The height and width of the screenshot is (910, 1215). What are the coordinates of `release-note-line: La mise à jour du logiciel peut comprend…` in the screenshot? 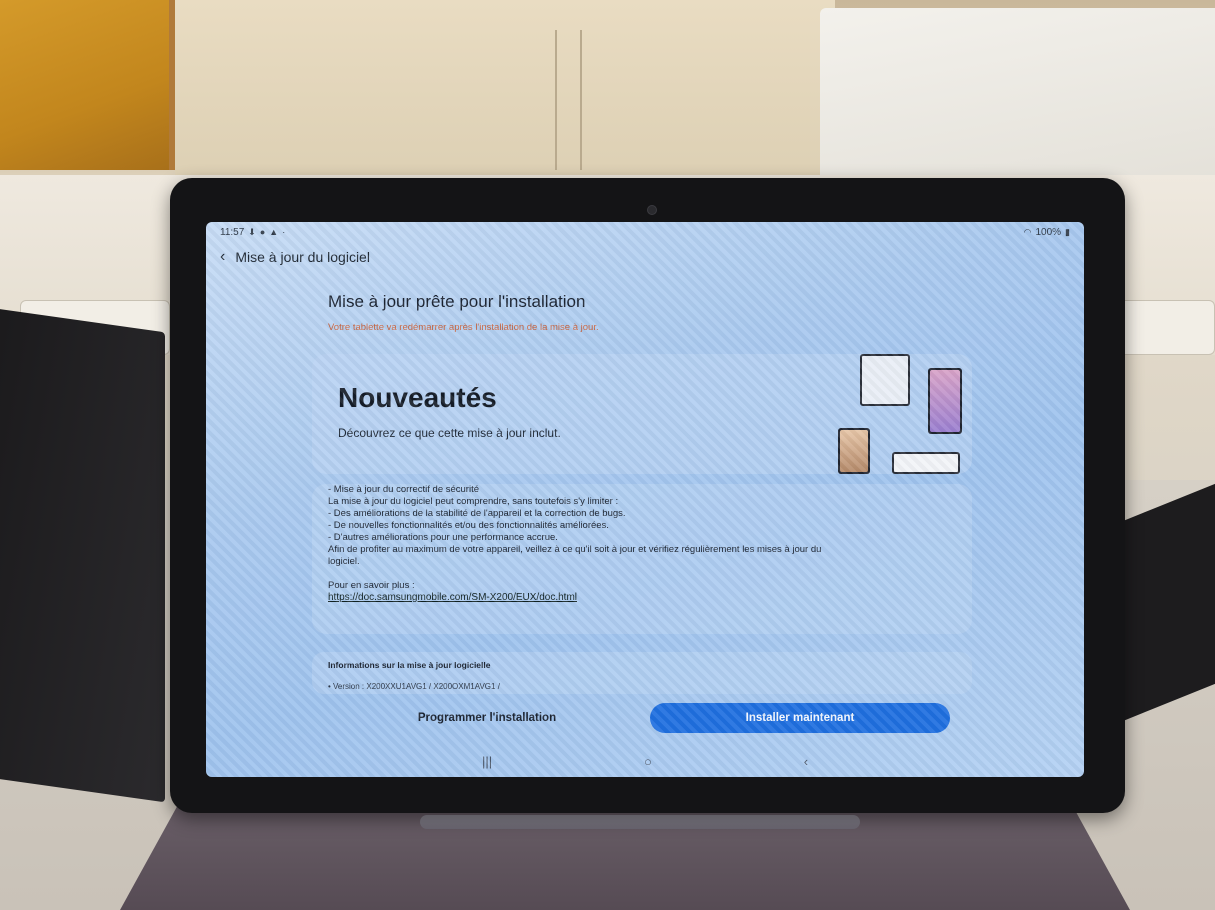 It's located at (473, 501).